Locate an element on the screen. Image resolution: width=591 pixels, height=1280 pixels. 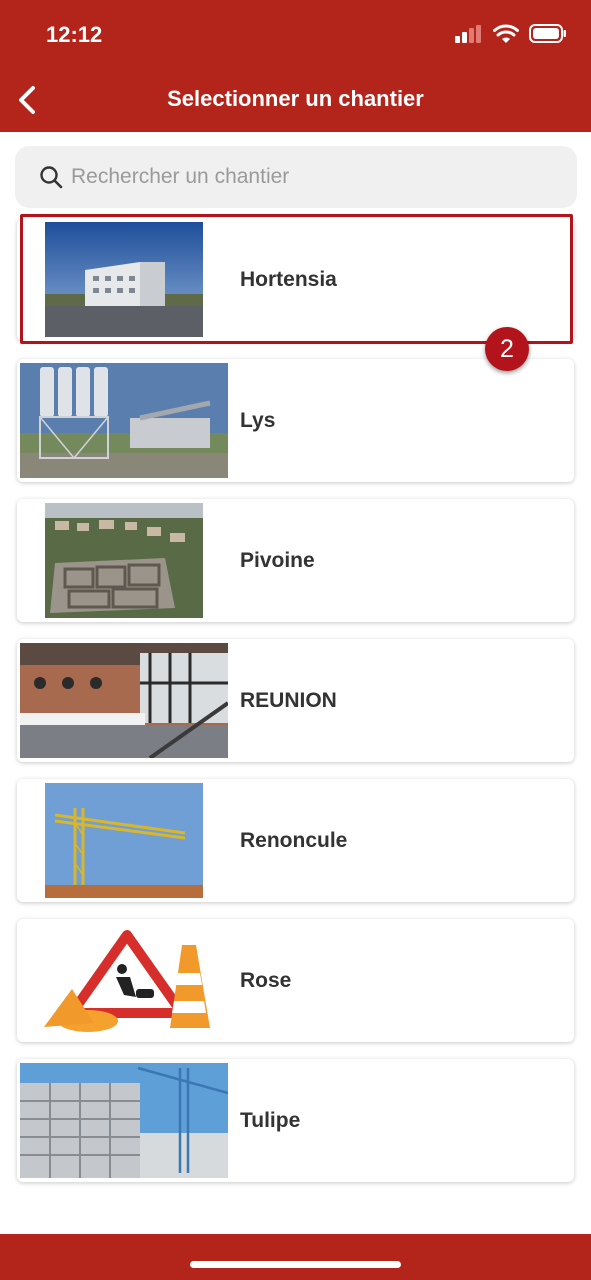
signal-icon is located at coordinates (468, 33).